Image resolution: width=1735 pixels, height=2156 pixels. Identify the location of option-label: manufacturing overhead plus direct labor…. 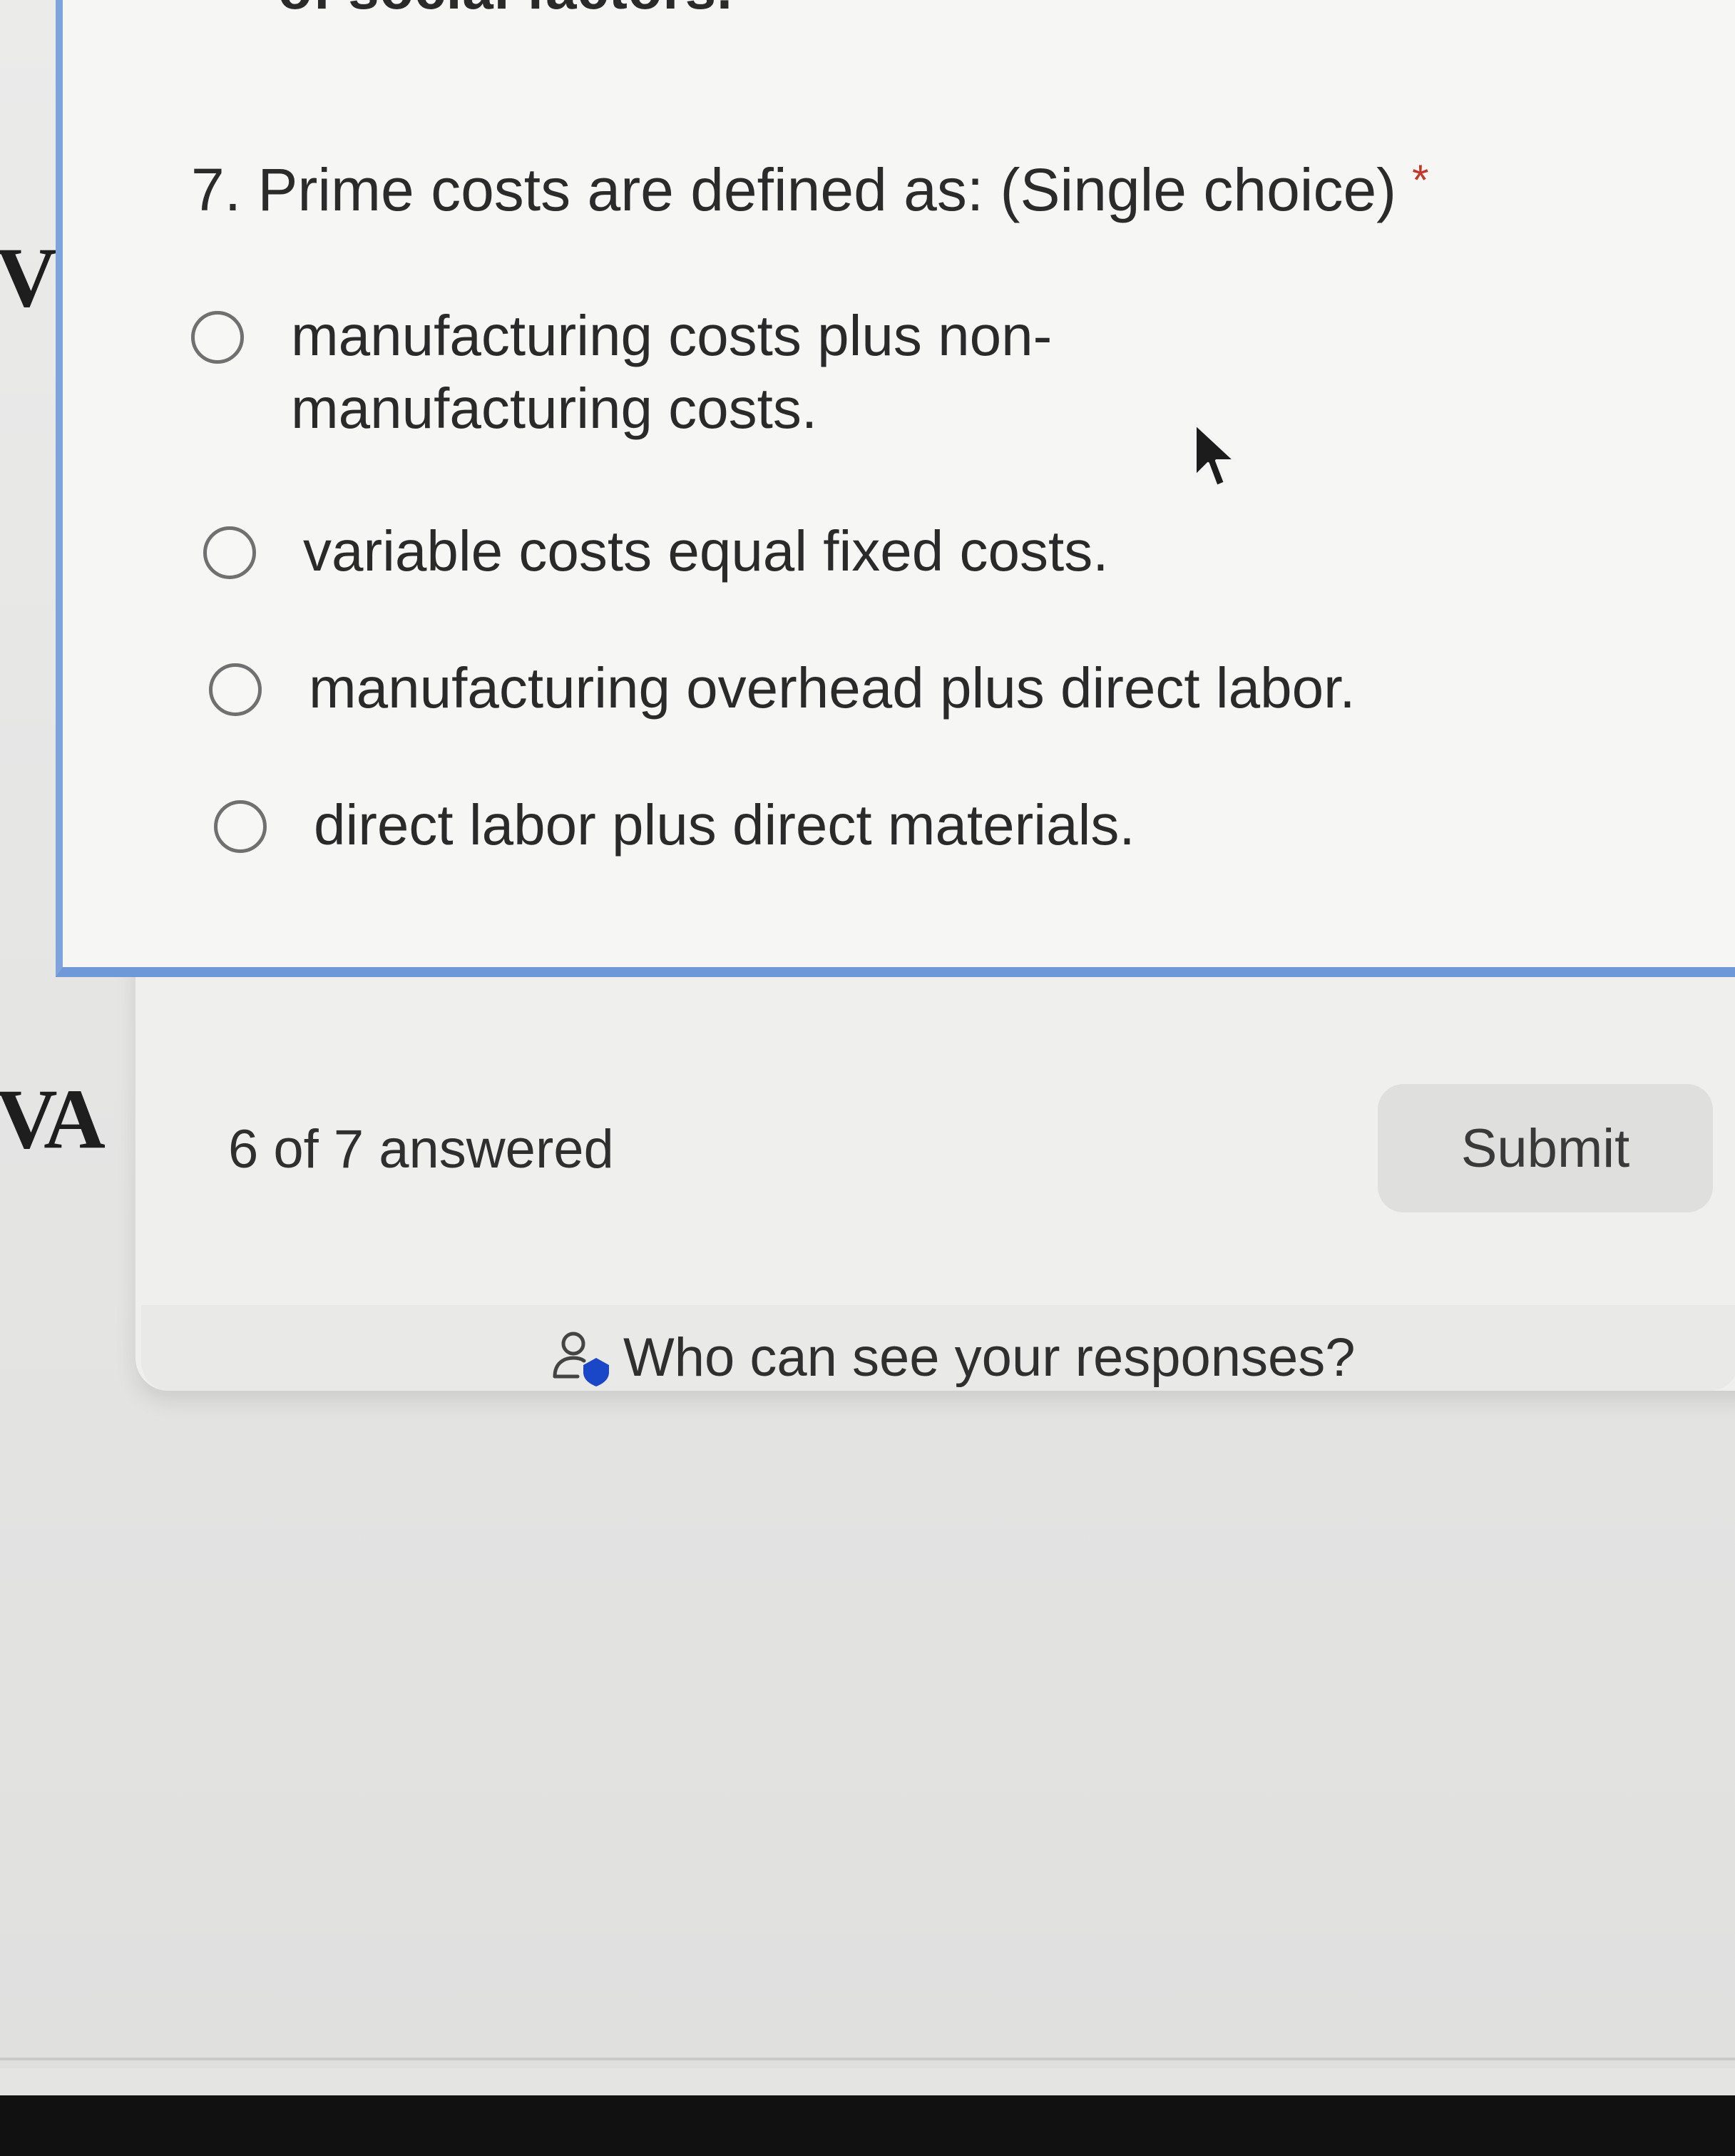
(832, 688).